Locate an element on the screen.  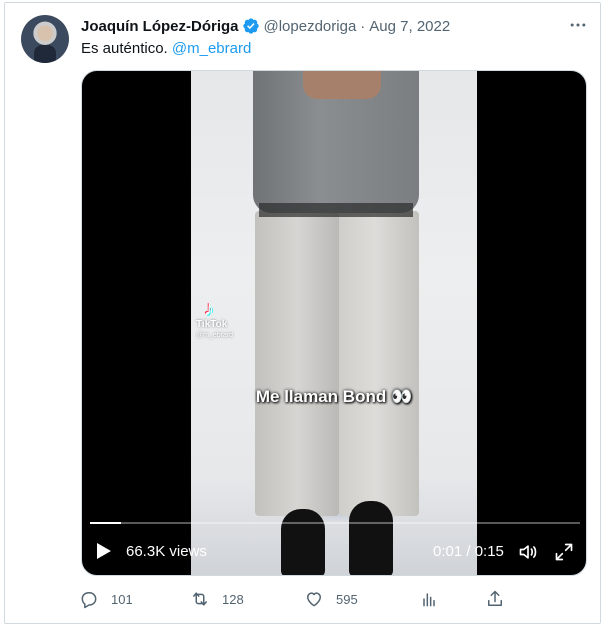
retweet-count: 128 is located at coordinates (233, 599).